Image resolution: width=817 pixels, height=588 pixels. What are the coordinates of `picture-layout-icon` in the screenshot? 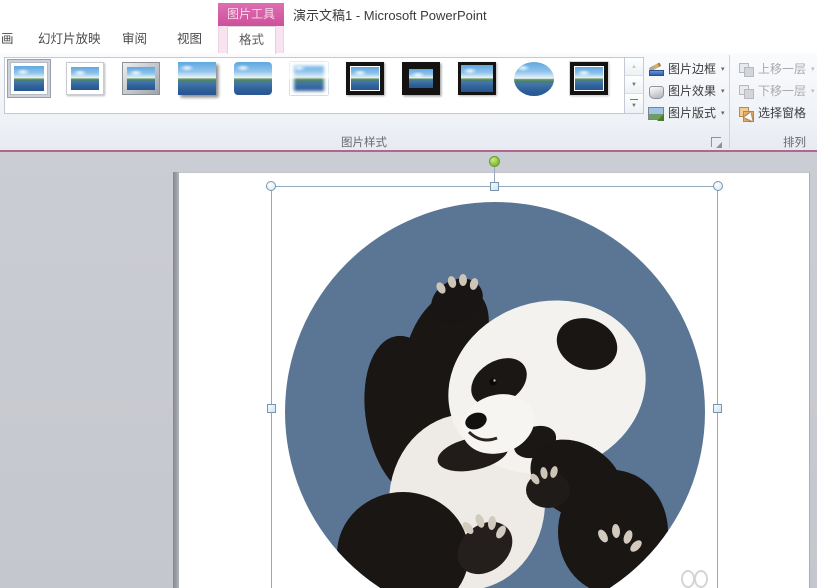 It's located at (656, 113).